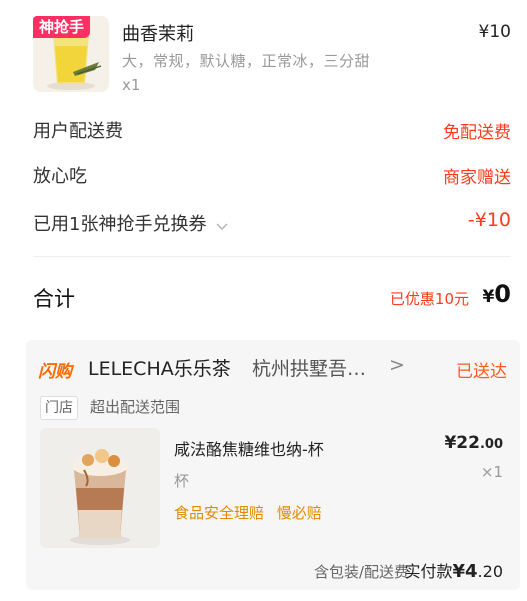 Image resolution: width=527 pixels, height=601 pixels. What do you see at coordinates (471, 571) in the screenshot?
I see `actual-payment-main: 4` at bounding box center [471, 571].